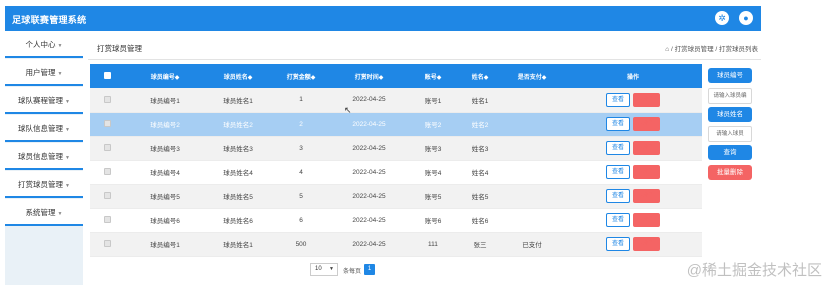 The image size is (828, 285). What do you see at coordinates (238, 196) in the screenshot?
I see `cell: 球员姓名5` at bounding box center [238, 196].